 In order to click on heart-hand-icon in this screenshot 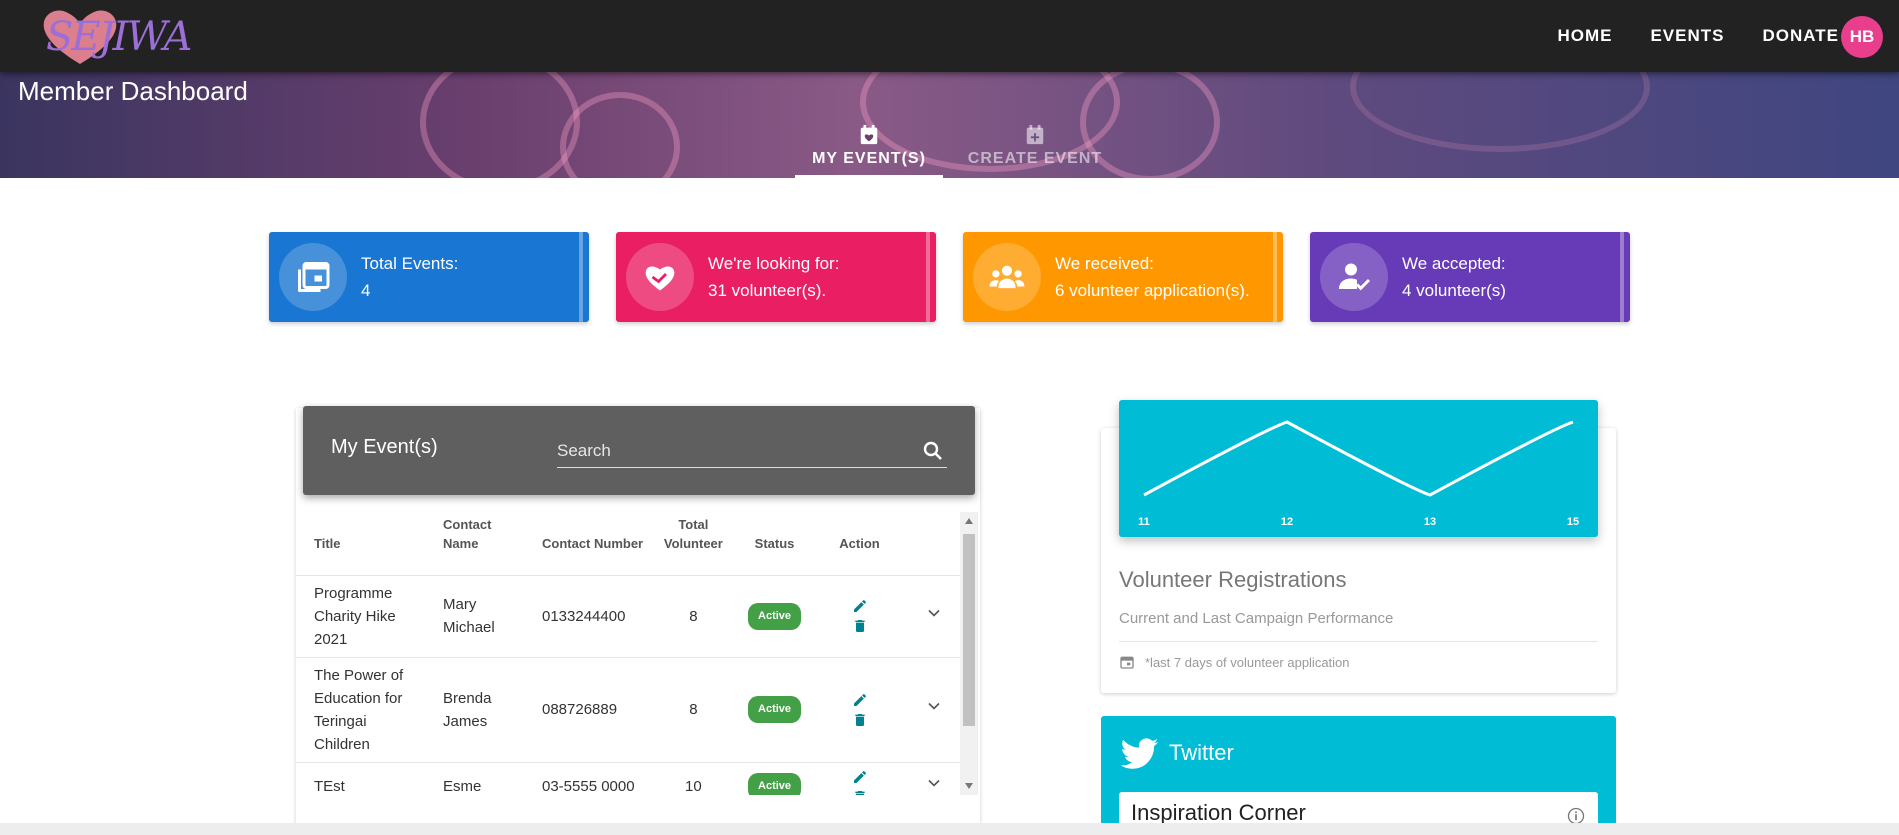, I will do `click(660, 278)`.